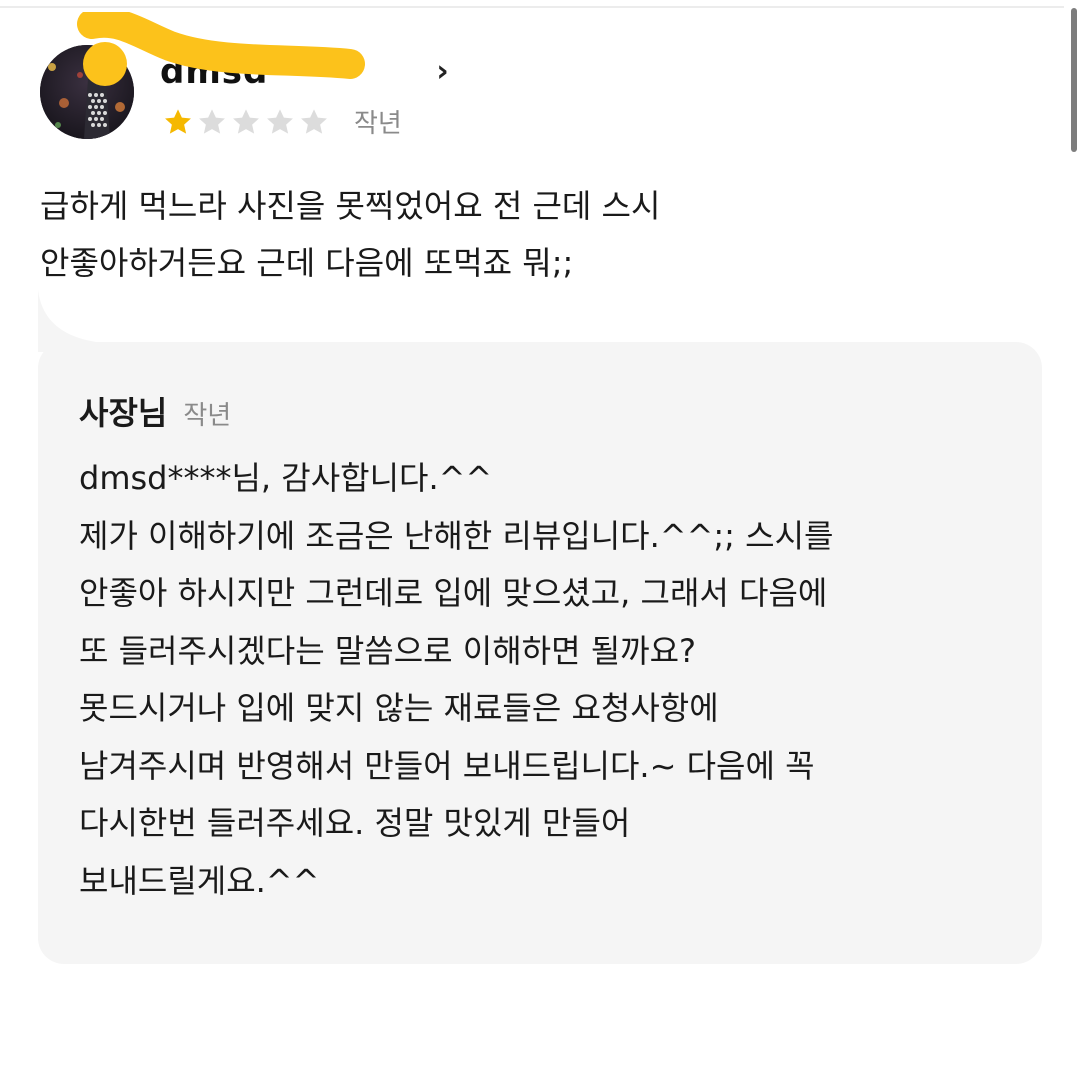  I want to click on scrollbar, so click(1075, 80).